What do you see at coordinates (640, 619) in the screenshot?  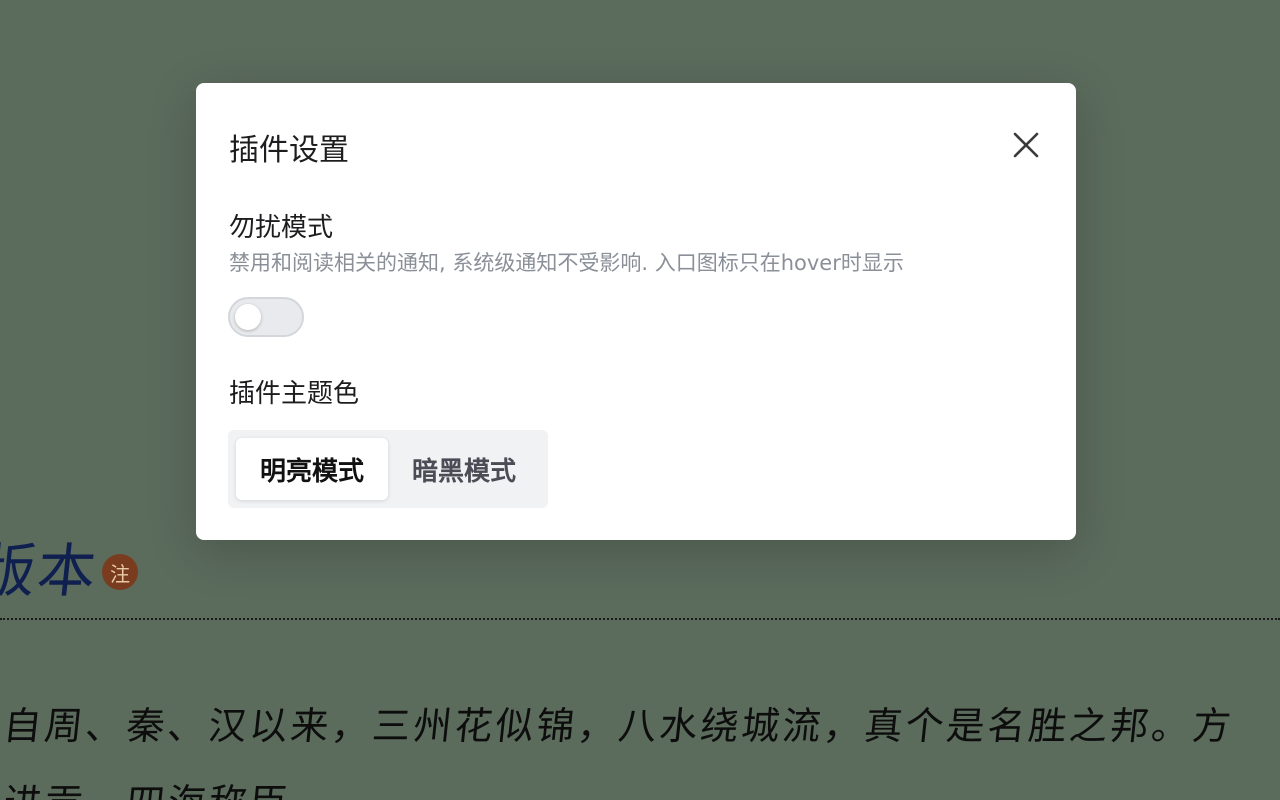 I see `dotted-divider` at bounding box center [640, 619].